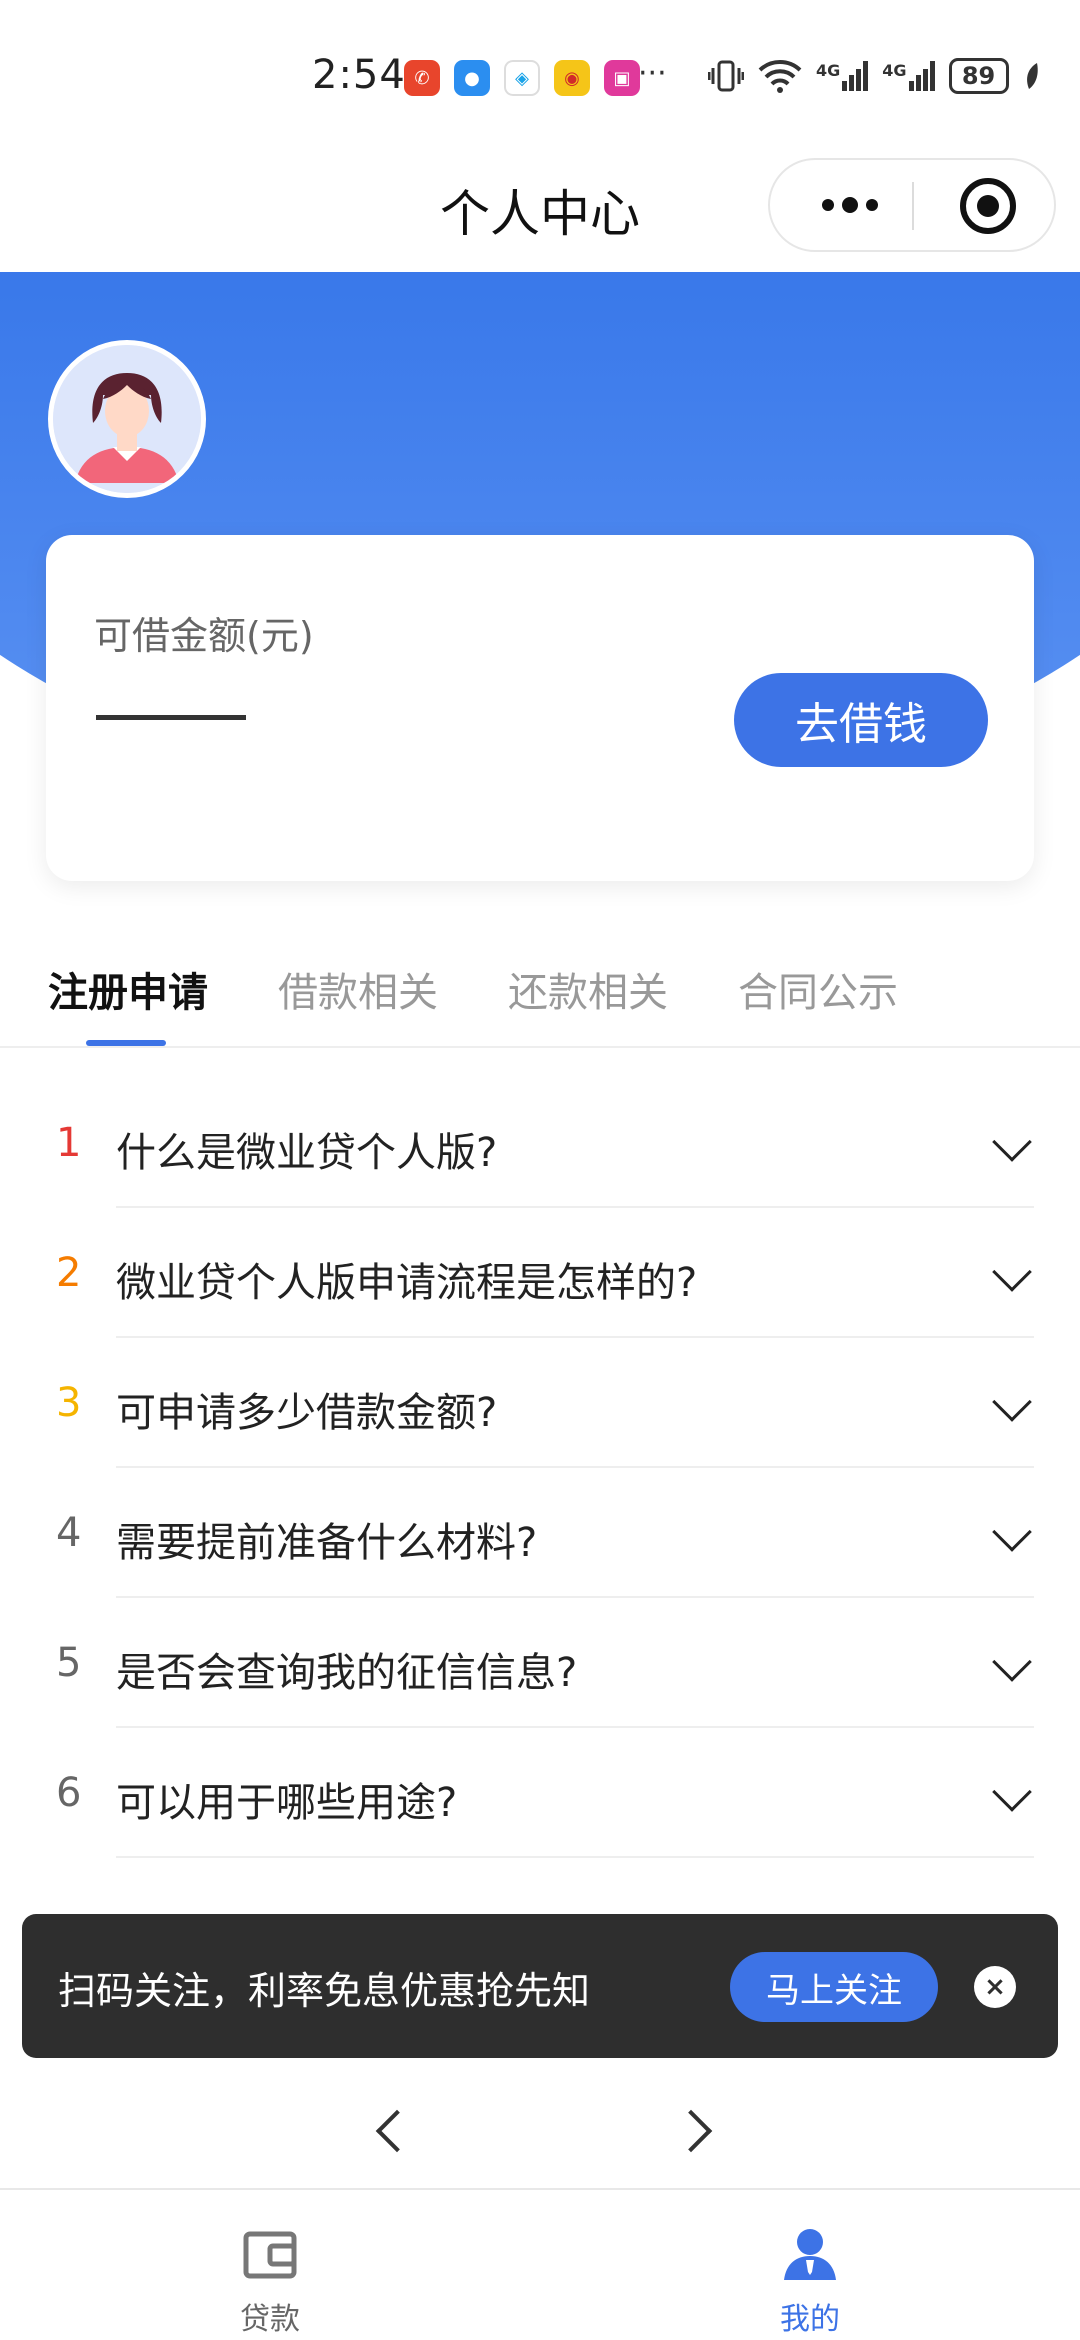  Describe the element at coordinates (861, 720) in the screenshot. I see `borrow-button: 去借钱` at that location.